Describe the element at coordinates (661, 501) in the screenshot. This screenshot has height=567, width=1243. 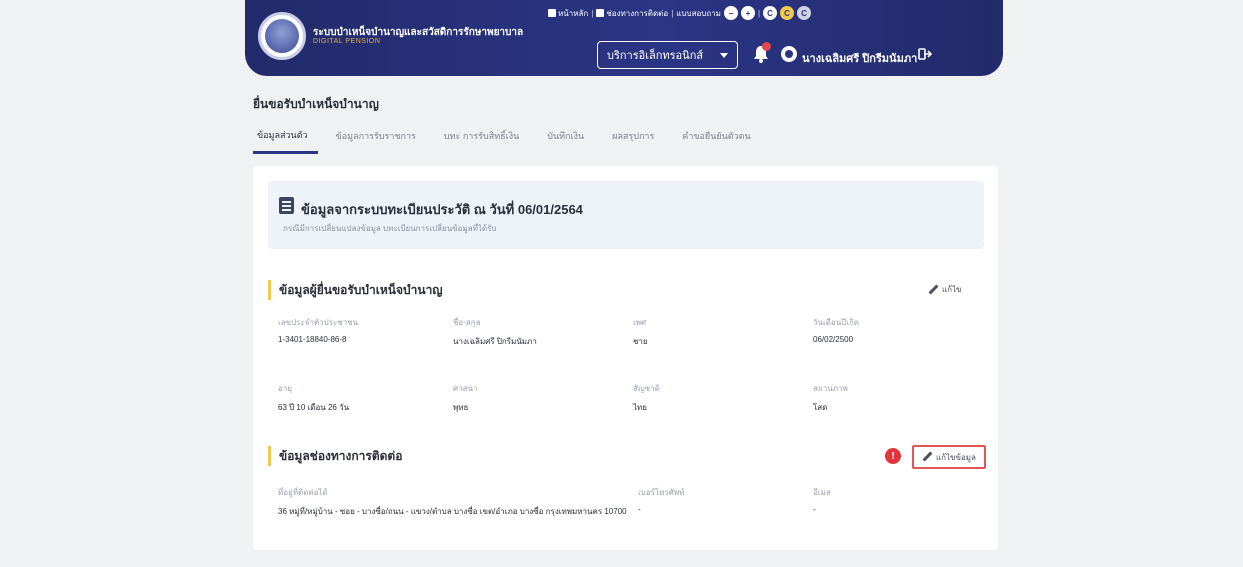
I see `field-phone: เบอร์โทรศัพท์ -` at that location.